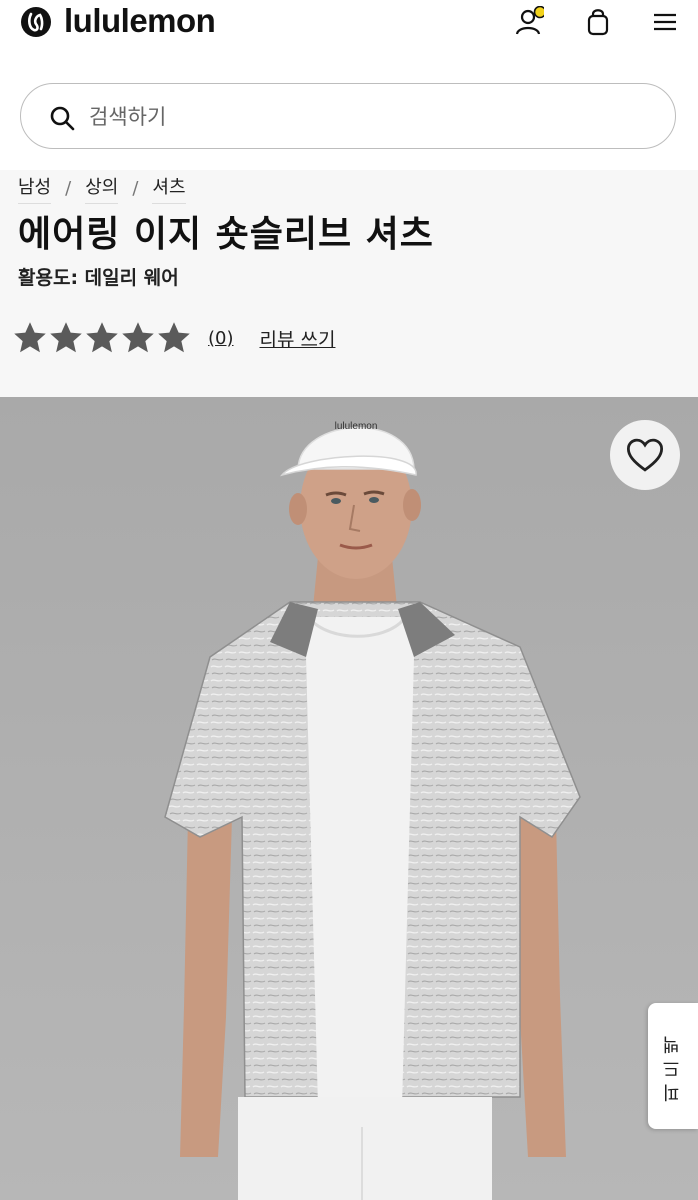 Image resolution: width=698 pixels, height=1200 pixels. Describe the element at coordinates (36, 22) in the screenshot. I see `lululemon-logo-icon` at that location.